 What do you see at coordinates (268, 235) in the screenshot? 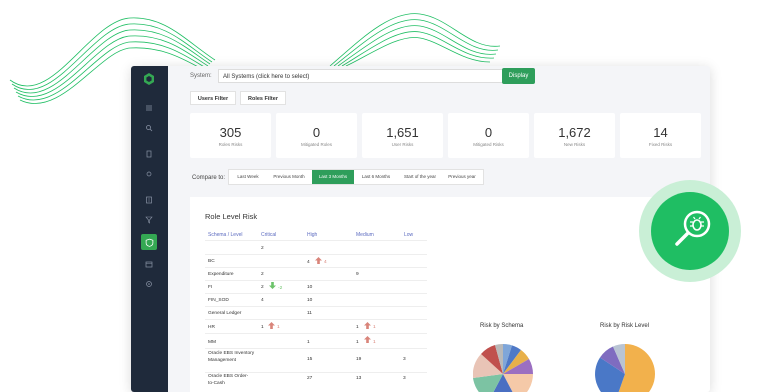
I see `column-header-critical: Critical` at bounding box center [268, 235].